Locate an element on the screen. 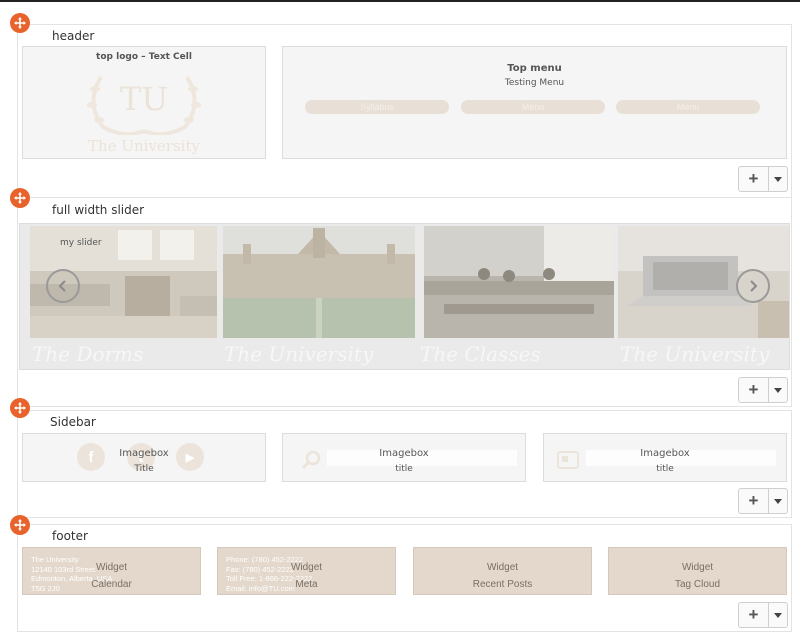  widget-cell-recent-posts: Widget Recent Posts is located at coordinates (502, 571).